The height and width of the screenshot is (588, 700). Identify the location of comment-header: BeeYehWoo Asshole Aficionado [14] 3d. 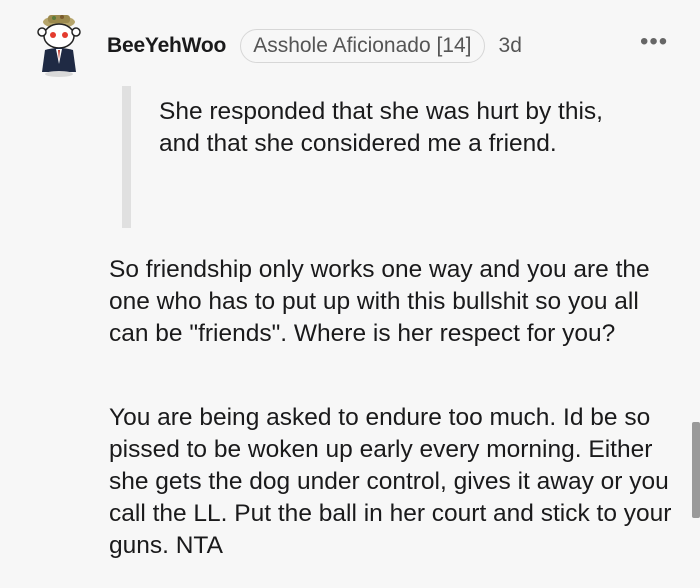
(314, 46).